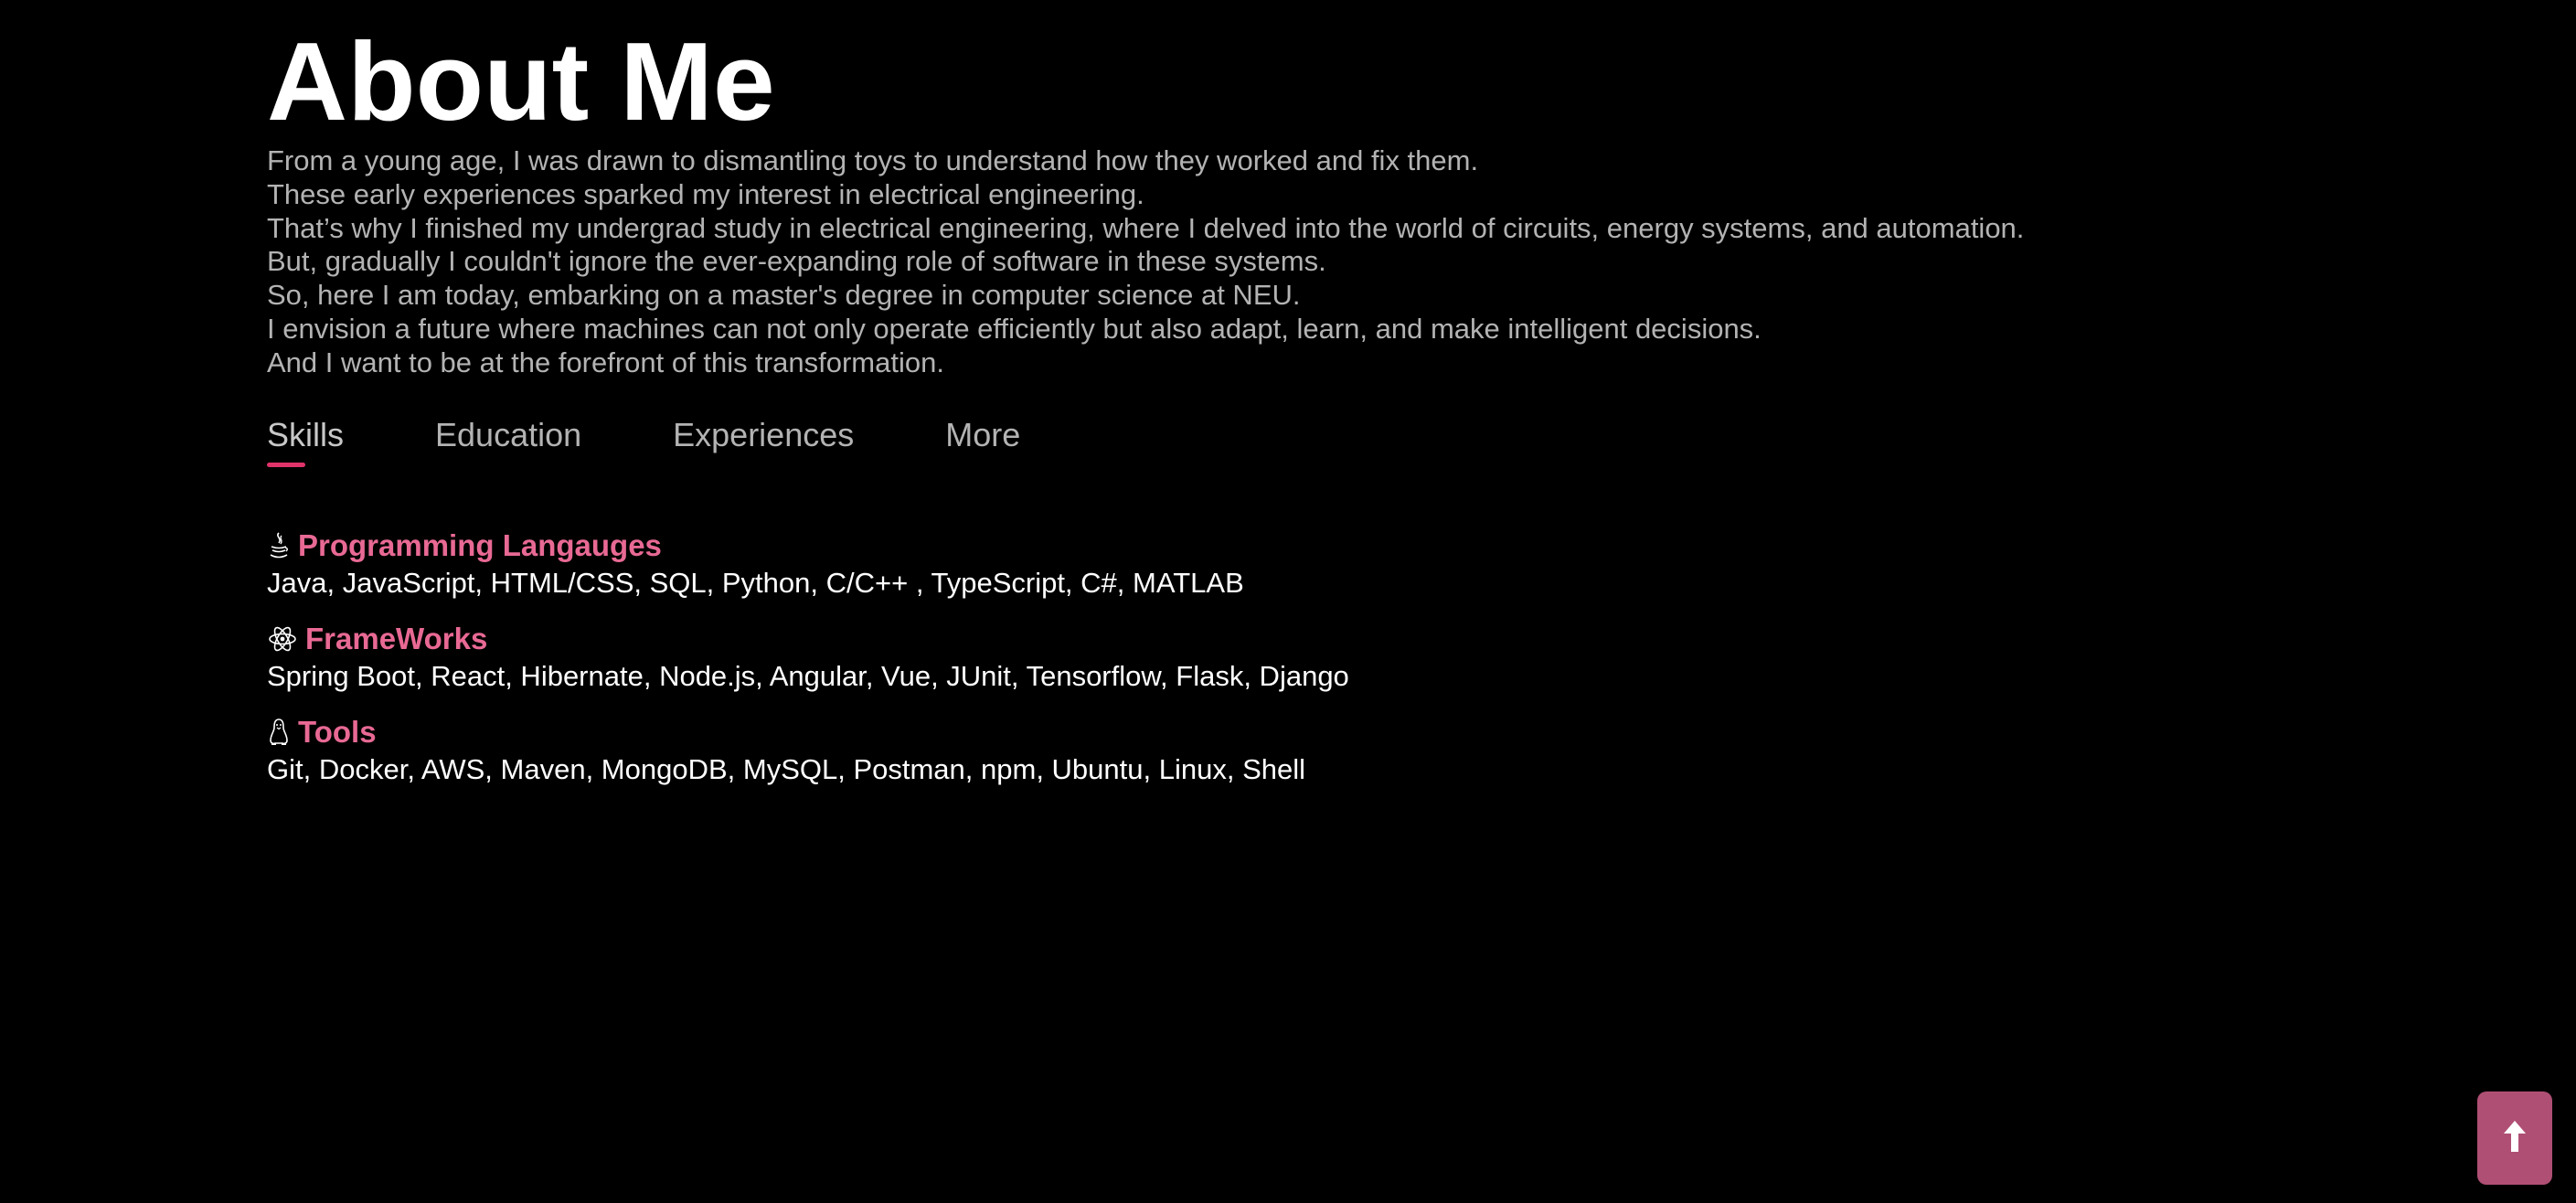 The height and width of the screenshot is (1203, 2576). What do you see at coordinates (983, 434) in the screenshot?
I see `tab-label: More` at bounding box center [983, 434].